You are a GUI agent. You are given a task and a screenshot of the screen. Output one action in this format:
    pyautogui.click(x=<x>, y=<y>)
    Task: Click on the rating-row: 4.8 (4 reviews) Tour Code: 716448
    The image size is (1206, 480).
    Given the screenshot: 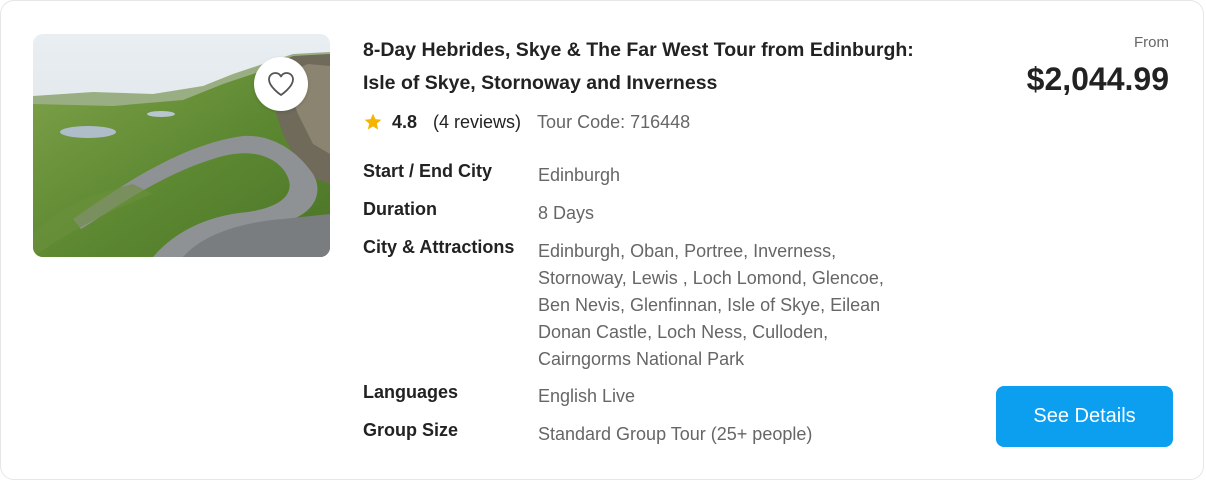 What is the action you would take?
    pyautogui.click(x=526, y=122)
    